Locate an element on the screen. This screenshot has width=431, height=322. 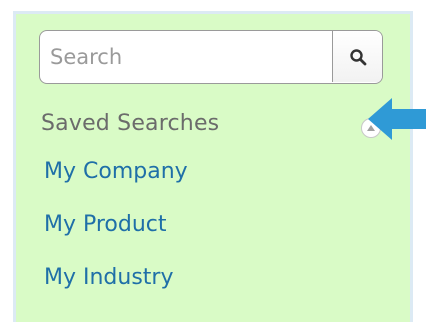
search-button is located at coordinates (357, 56).